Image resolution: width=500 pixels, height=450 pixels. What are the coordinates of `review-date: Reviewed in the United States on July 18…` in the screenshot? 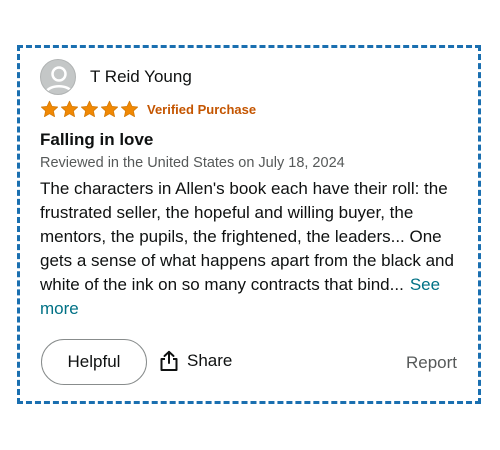 It's located at (192, 163).